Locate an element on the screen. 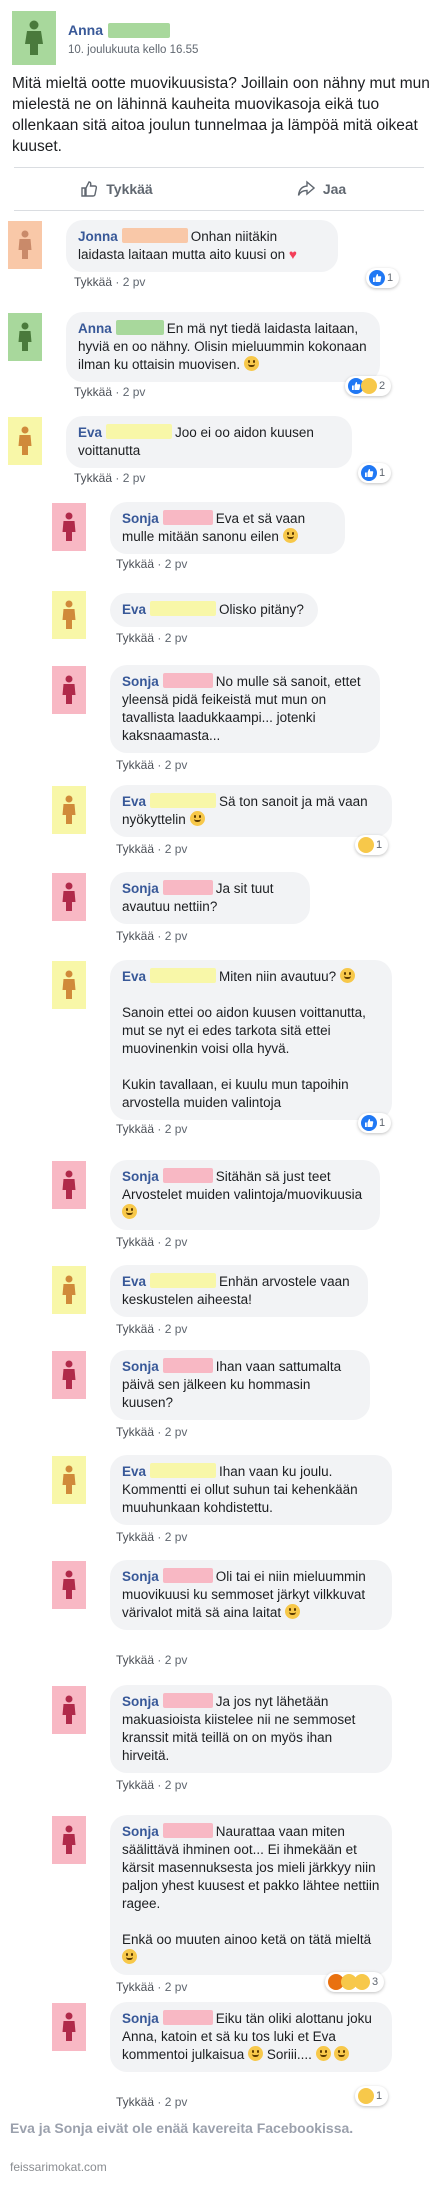 The height and width of the screenshot is (2192, 441). rofl-emoji is located at coordinates (342, 2053).